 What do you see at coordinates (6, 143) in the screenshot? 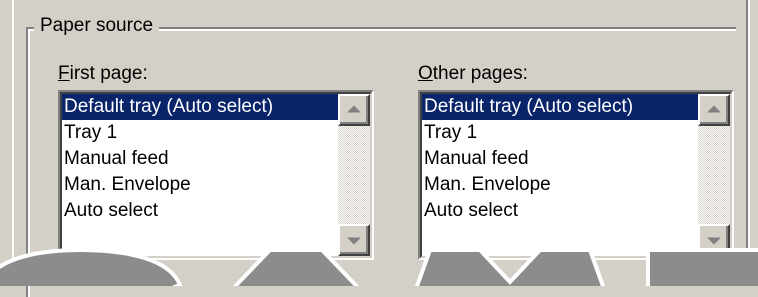
I see `dialog-edge` at bounding box center [6, 143].